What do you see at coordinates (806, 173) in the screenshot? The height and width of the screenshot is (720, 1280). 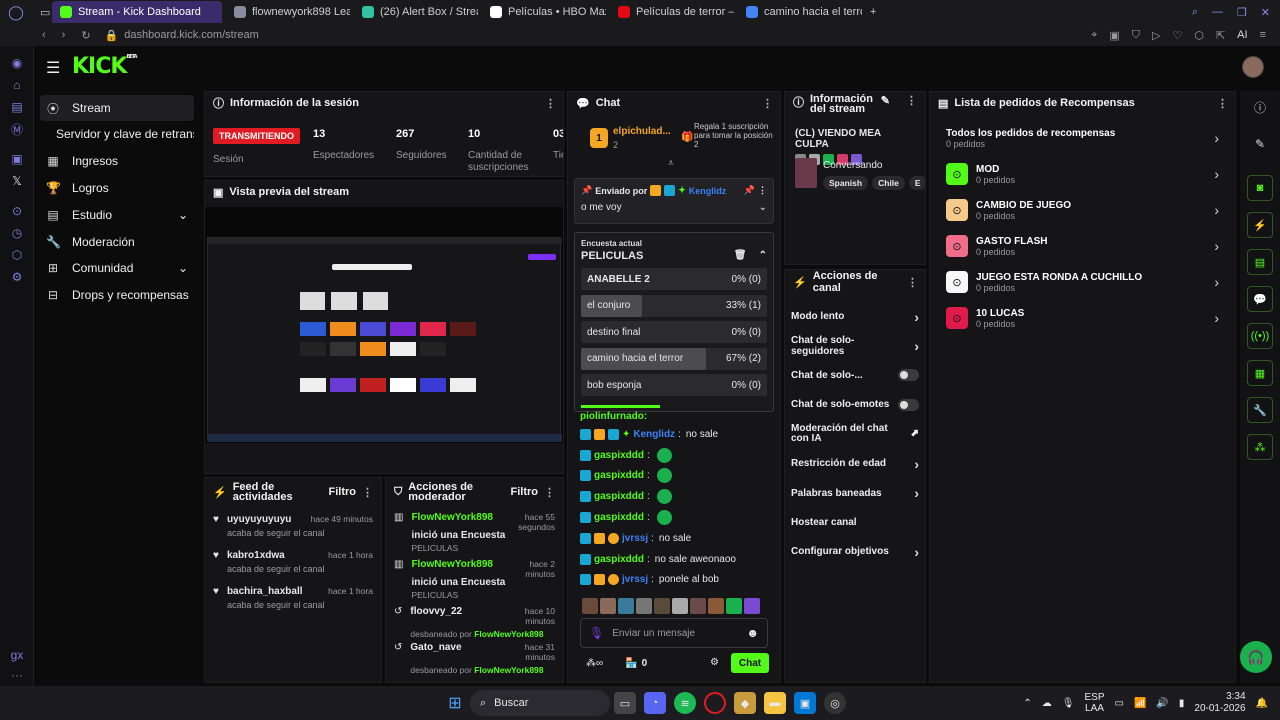 I see `category-thumbnail` at bounding box center [806, 173].